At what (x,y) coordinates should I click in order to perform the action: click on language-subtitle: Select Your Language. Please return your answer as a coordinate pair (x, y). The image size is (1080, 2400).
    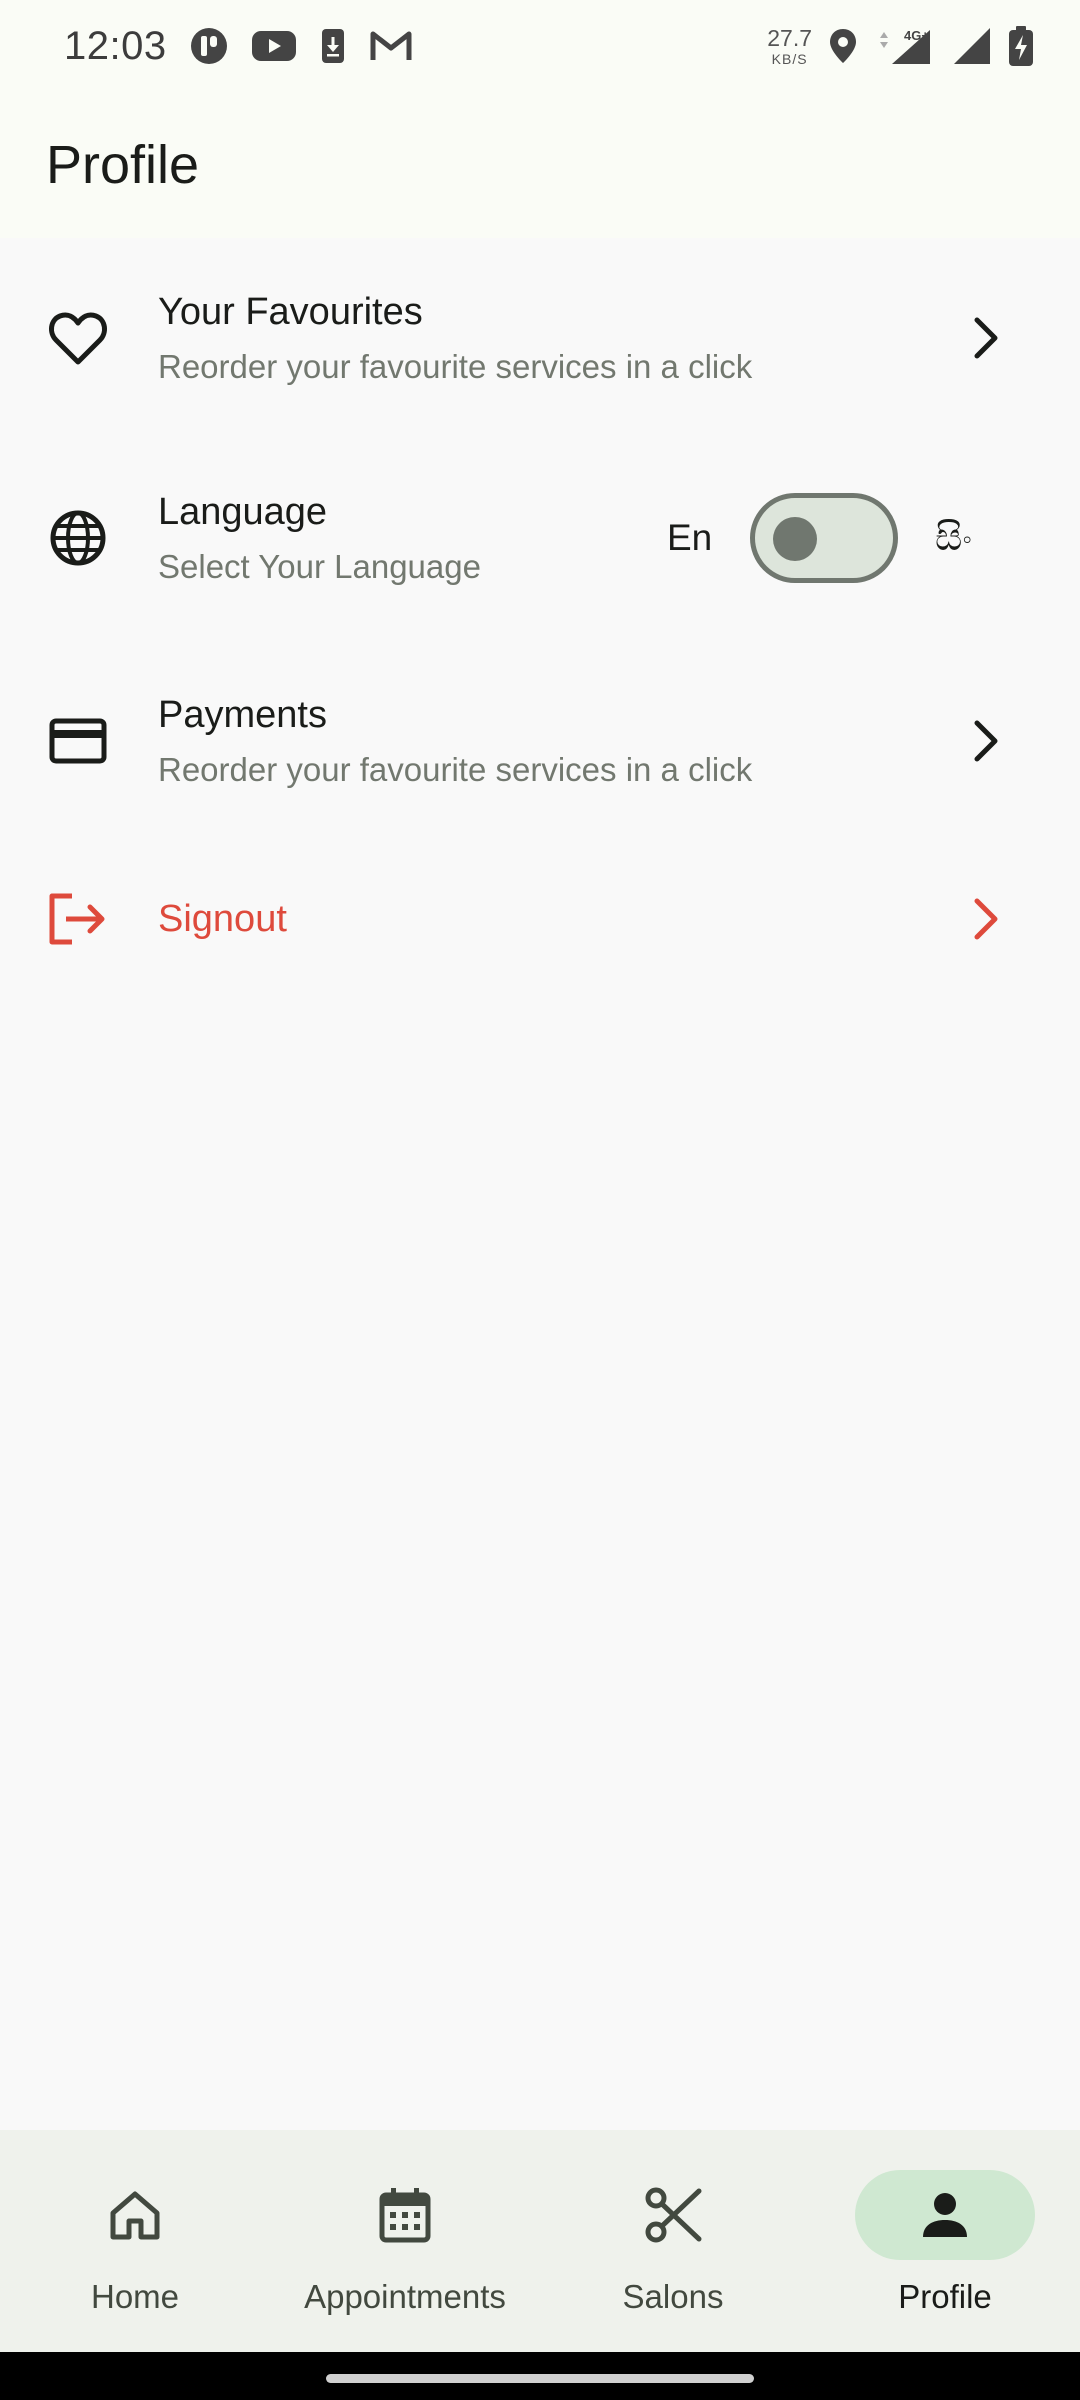
    Looking at the image, I should click on (319, 566).